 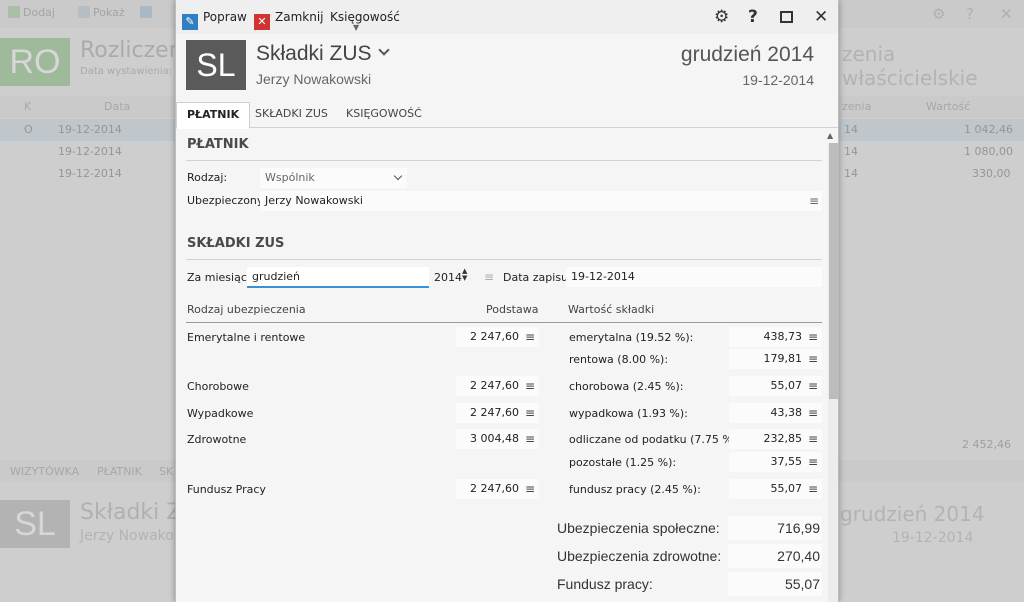 What do you see at coordinates (639, 556) in the screenshot?
I see `summary-label-health: Ubezpieczenia zdrowotne:` at bounding box center [639, 556].